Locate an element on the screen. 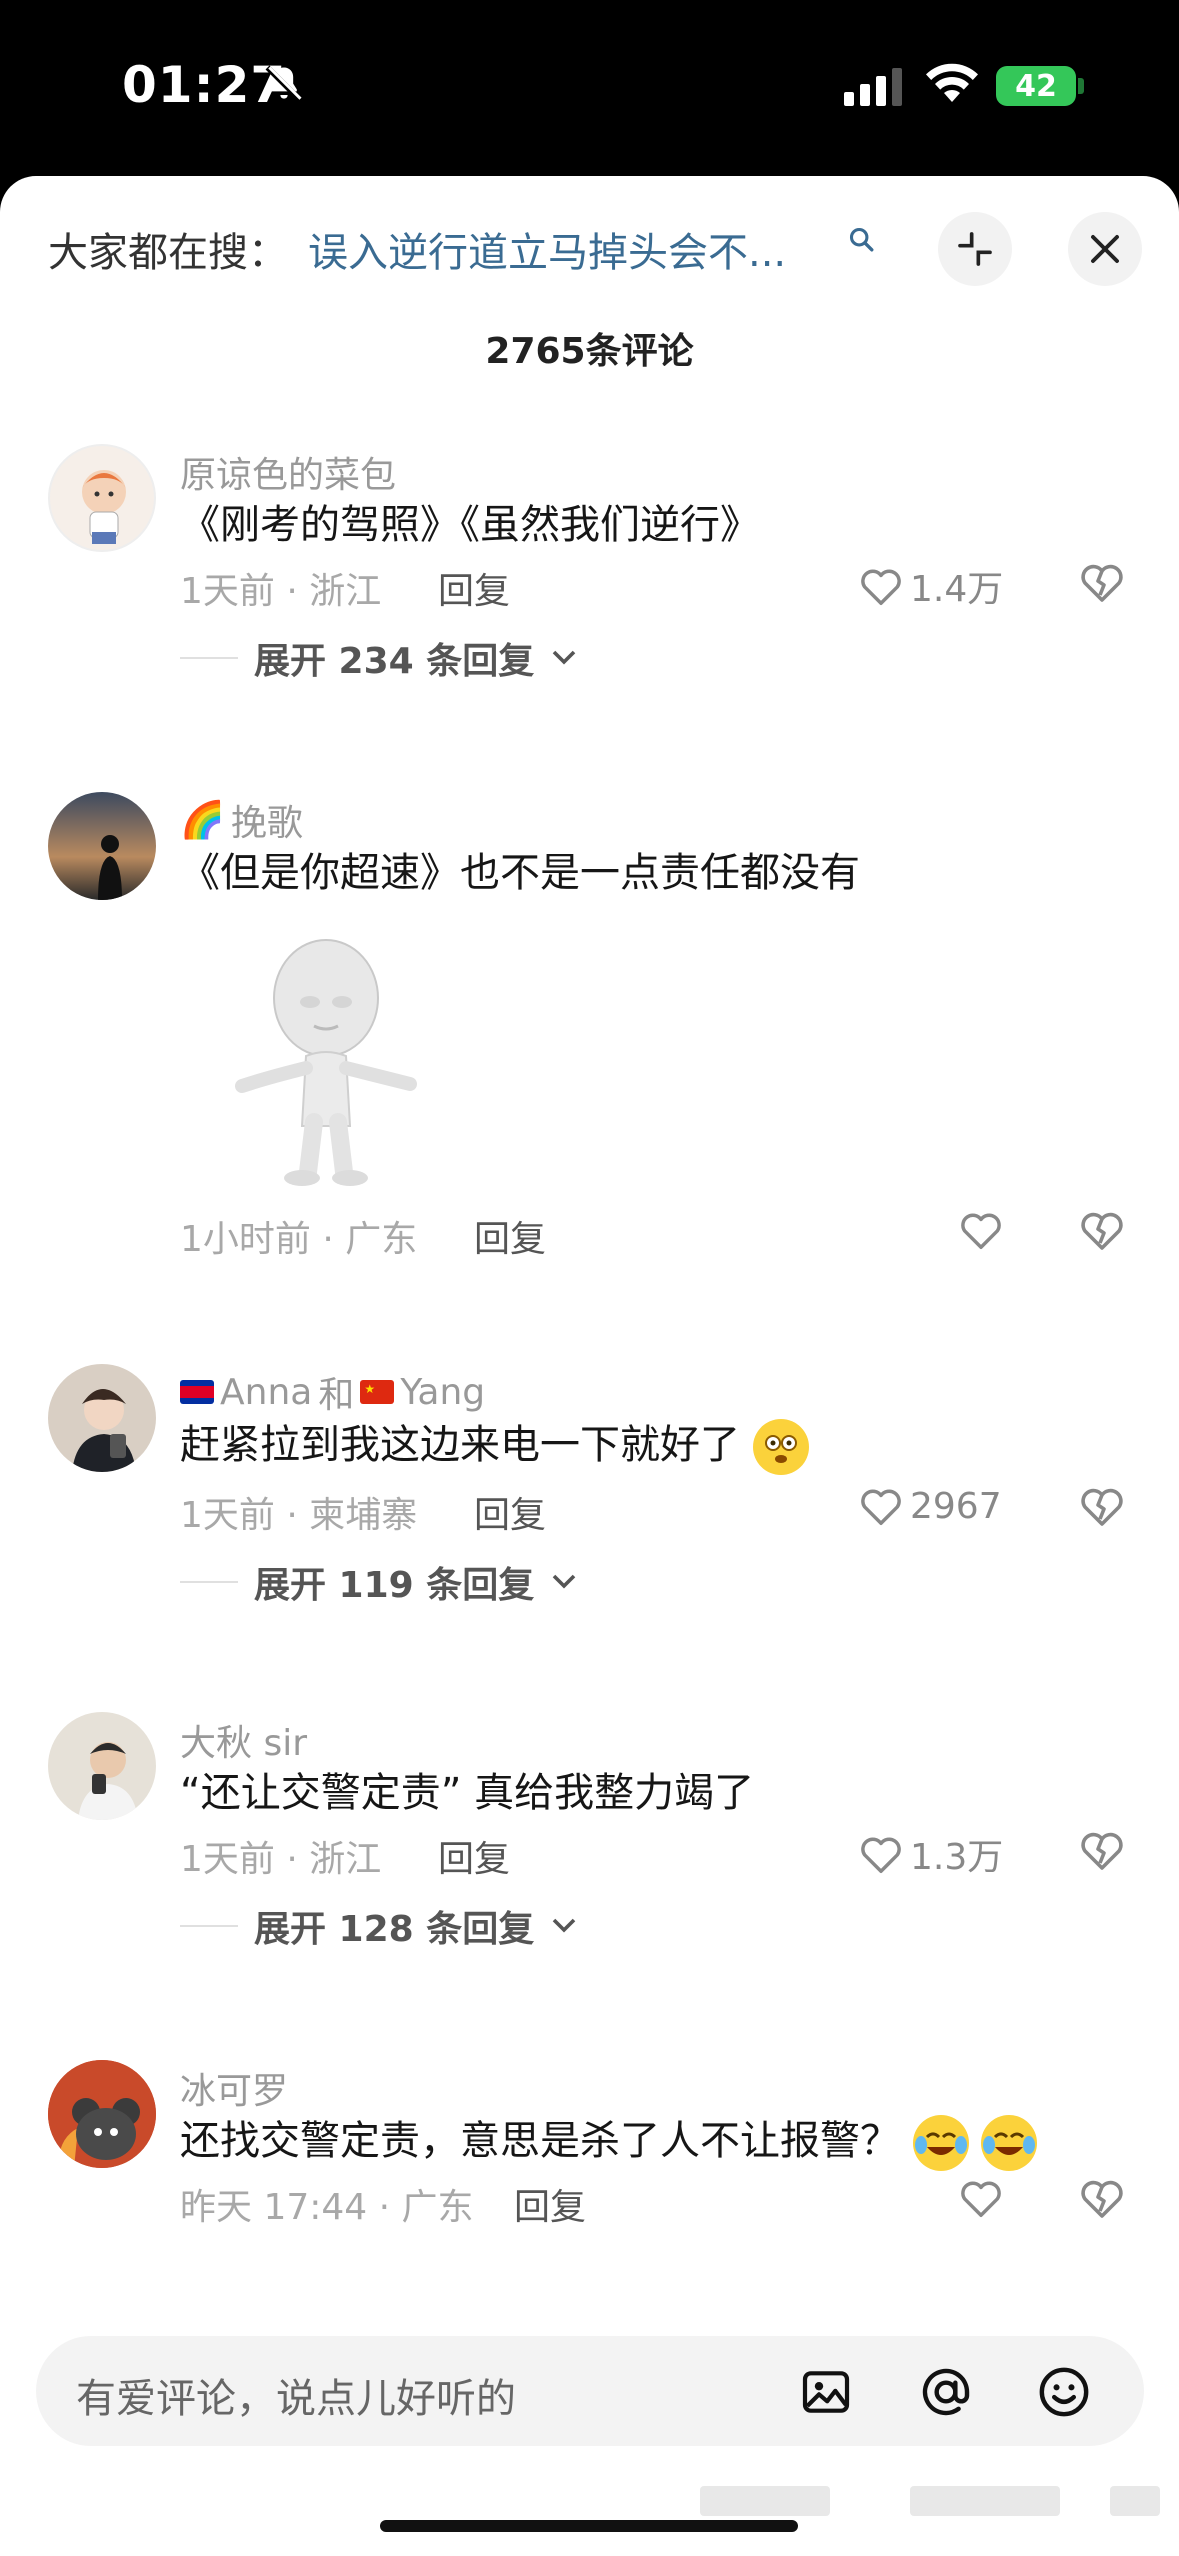  comment-username: 大秋 sir is located at coordinates (243, 1740).